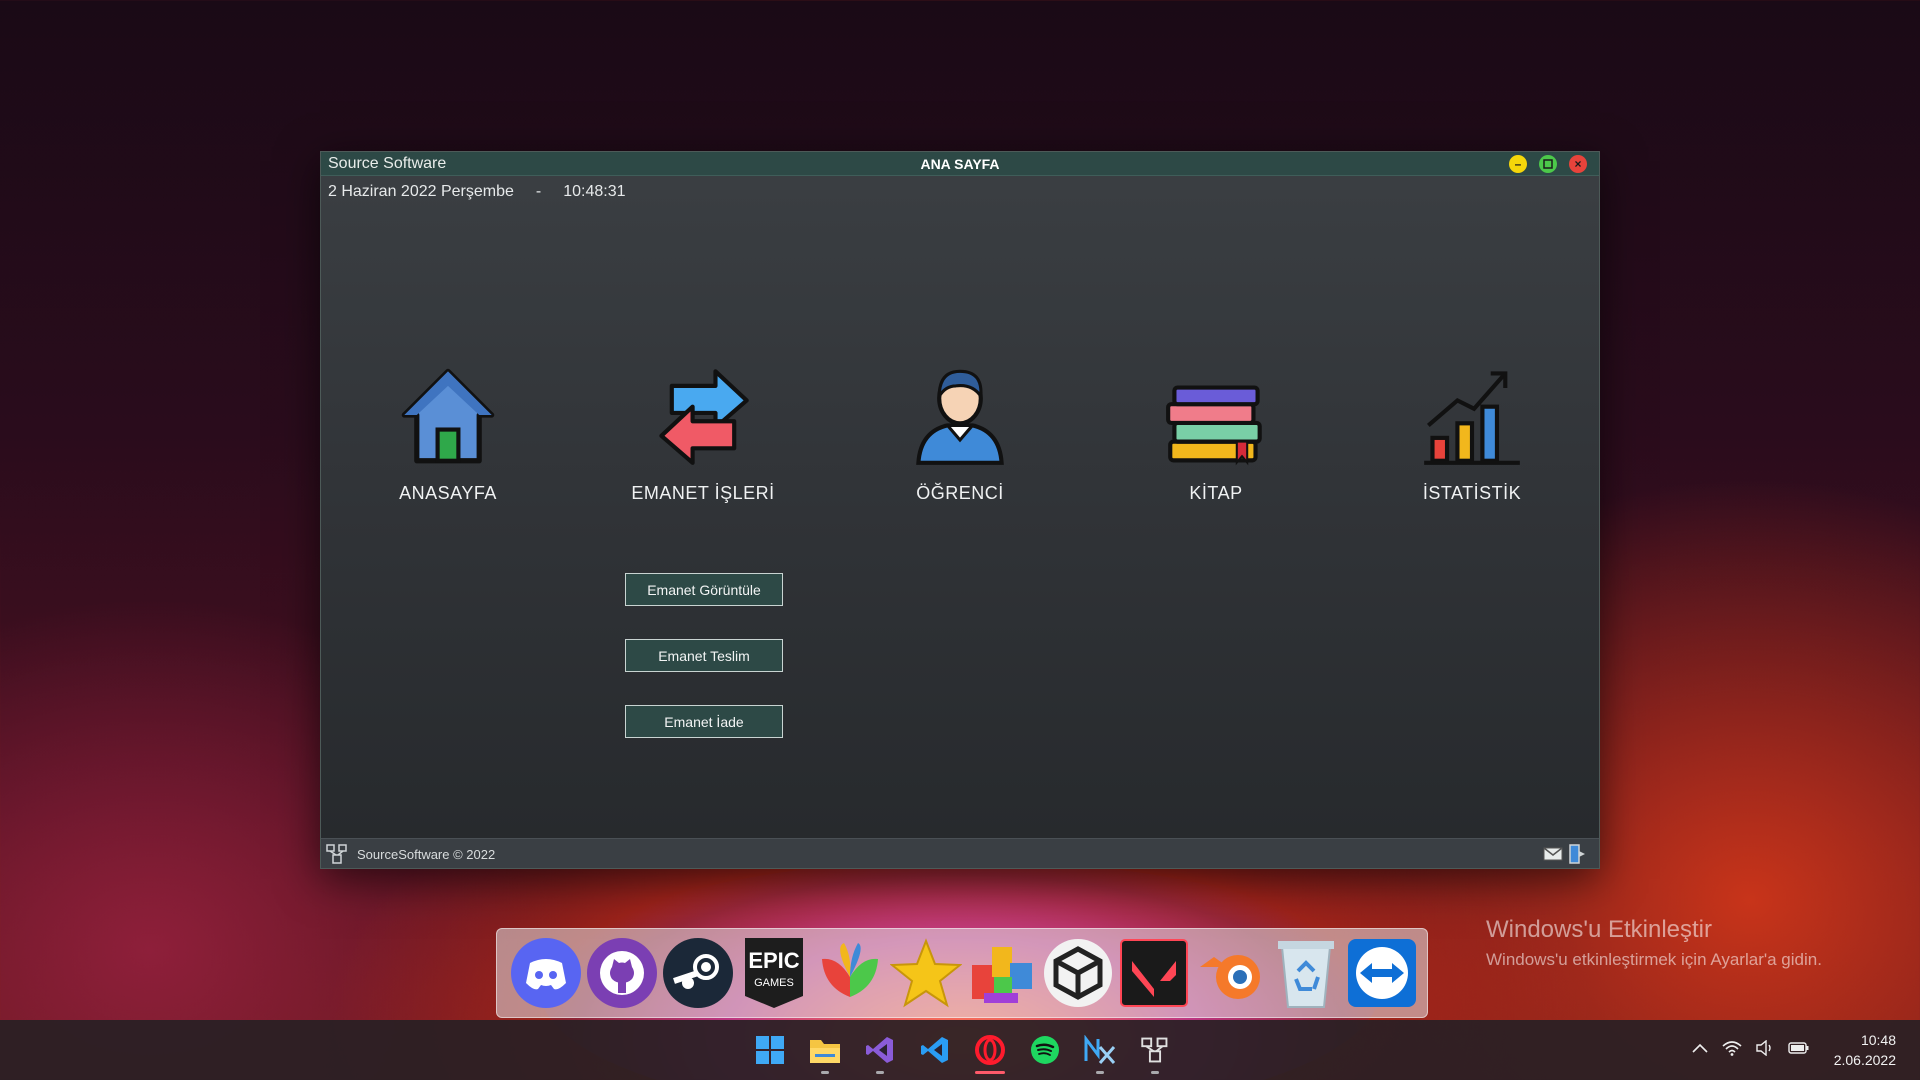  I want to click on minimize-button: –, so click(1518, 164).